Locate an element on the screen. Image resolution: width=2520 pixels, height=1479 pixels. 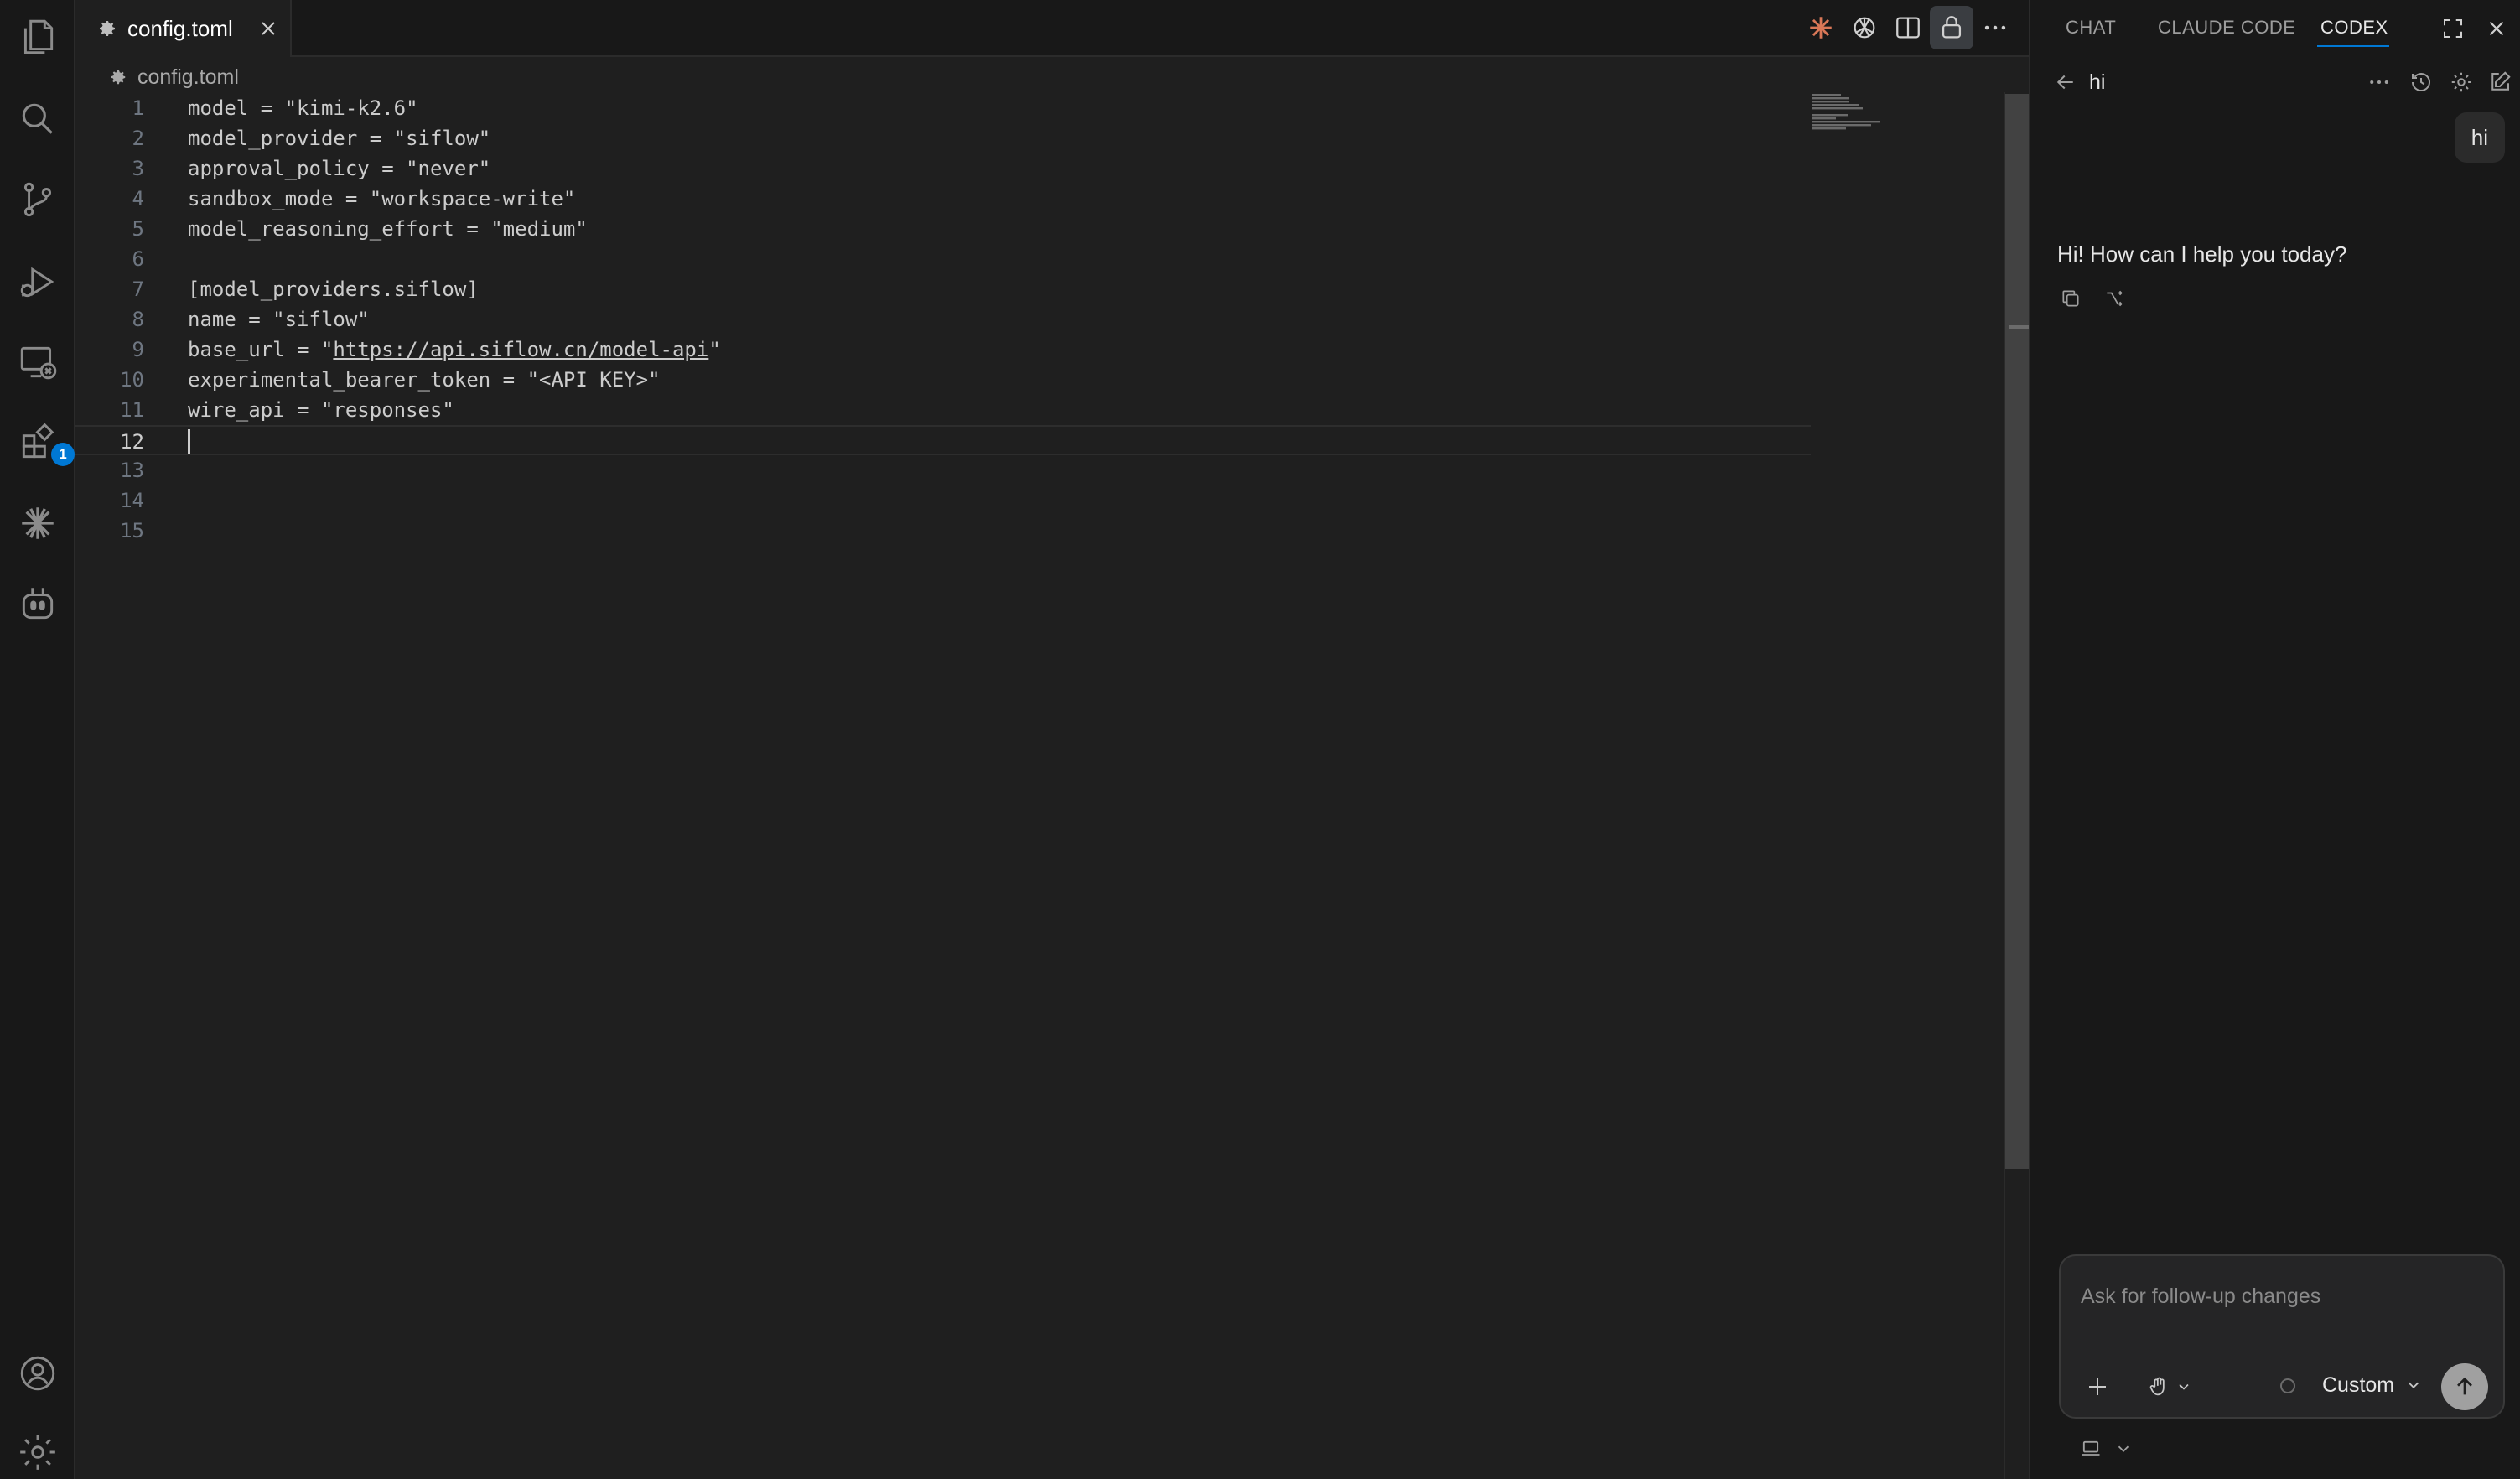
tab-codex: CODEX is located at coordinates (2354, 28).